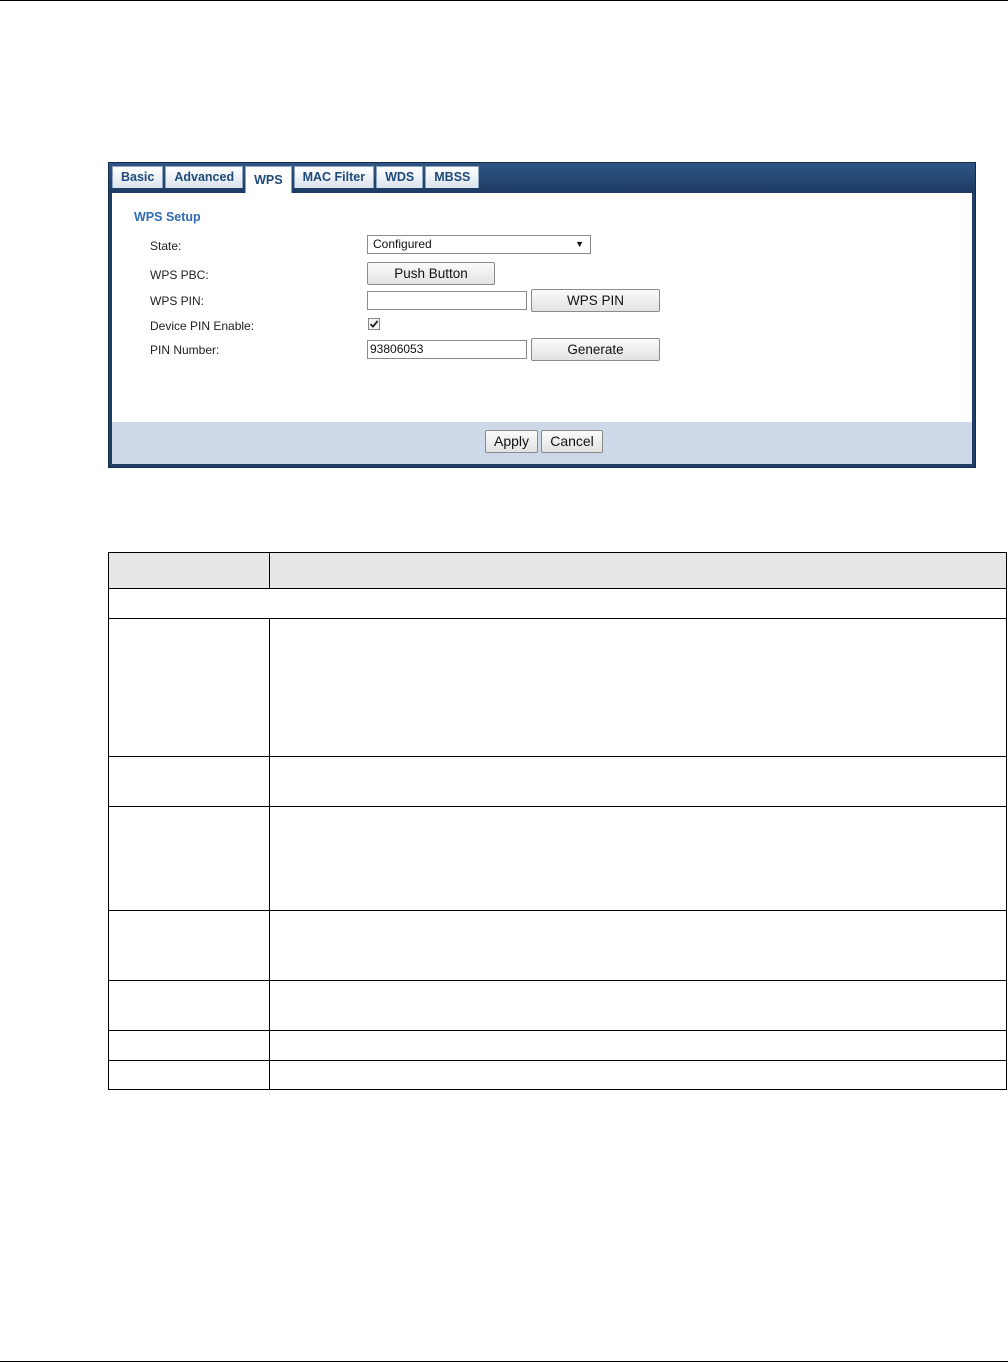 The height and width of the screenshot is (1363, 1008). I want to click on state-value: Configured, so click(402, 244).